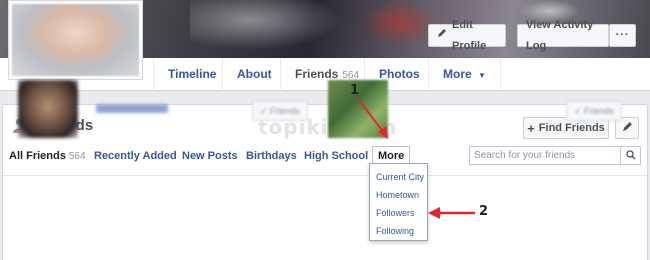 Image resolution: width=650 pixels, height=260 pixels. I want to click on tab-more-label: More, so click(457, 74).